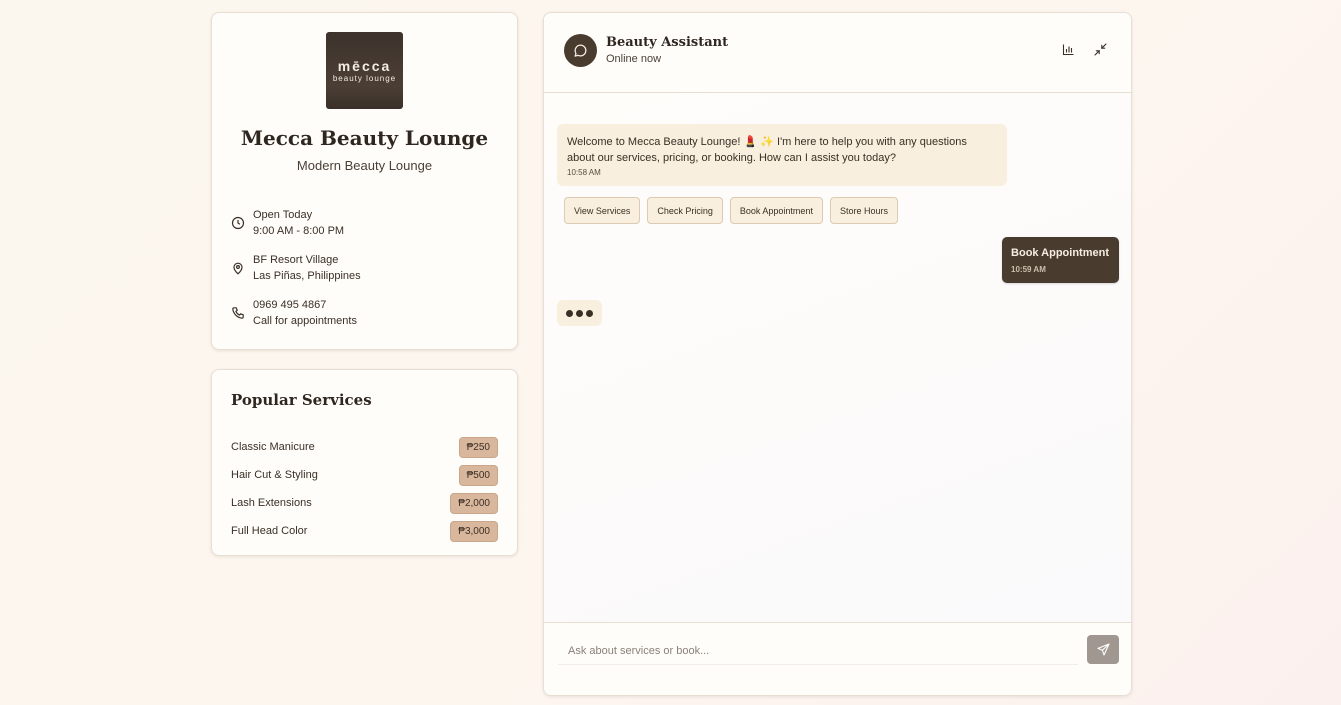 The image size is (1341, 705). Describe the element at coordinates (364, 447) in the screenshot. I see `service-item: Classic Manicure ₱250` at that location.